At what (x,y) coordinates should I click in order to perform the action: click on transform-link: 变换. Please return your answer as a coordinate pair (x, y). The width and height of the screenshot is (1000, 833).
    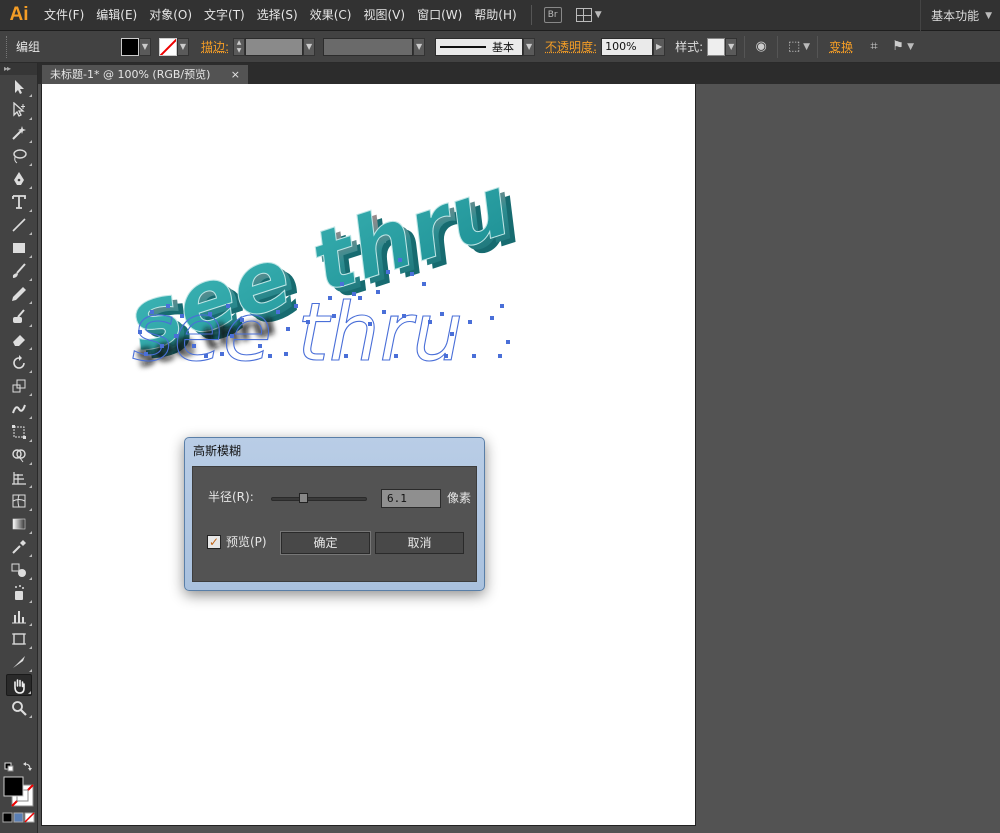
    Looking at the image, I should click on (841, 46).